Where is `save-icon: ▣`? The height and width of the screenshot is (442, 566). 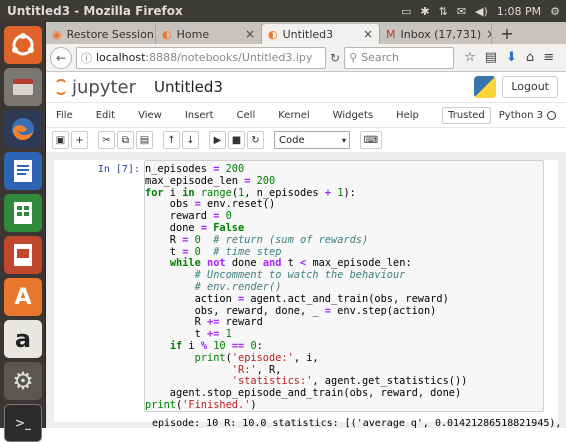
save-icon: ▣ is located at coordinates (60, 140).